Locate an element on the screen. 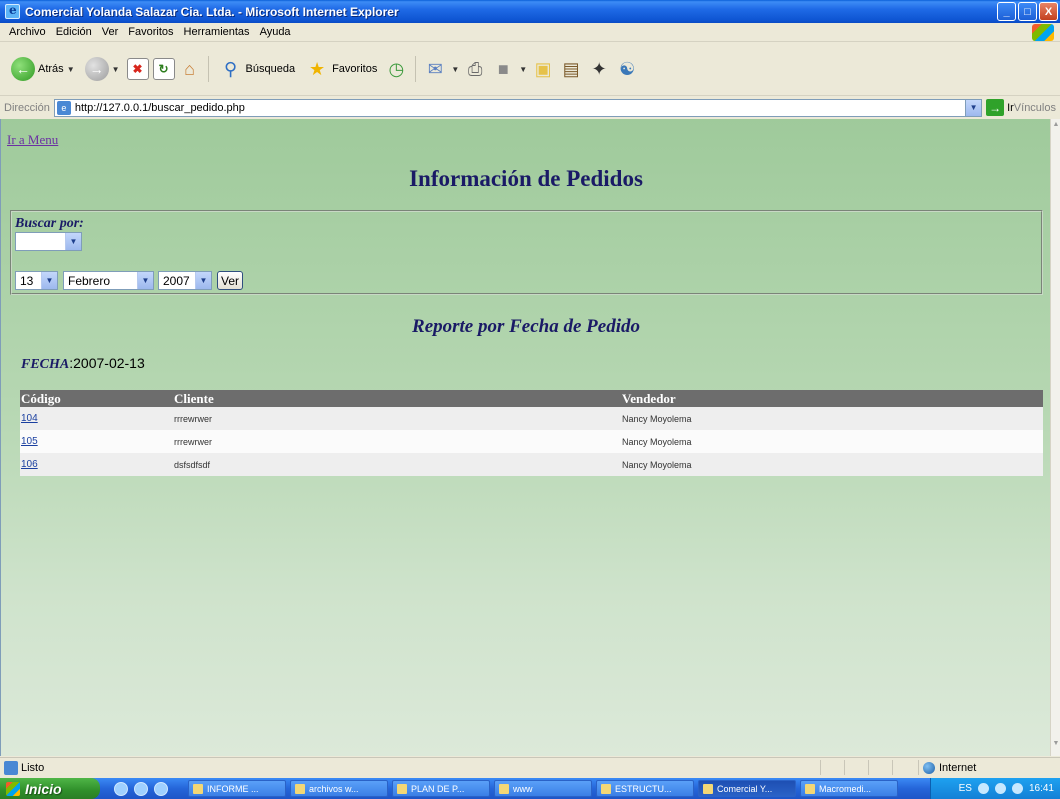 This screenshot has width=1060, height=799. toolbar-separator is located at coordinates (208, 69).